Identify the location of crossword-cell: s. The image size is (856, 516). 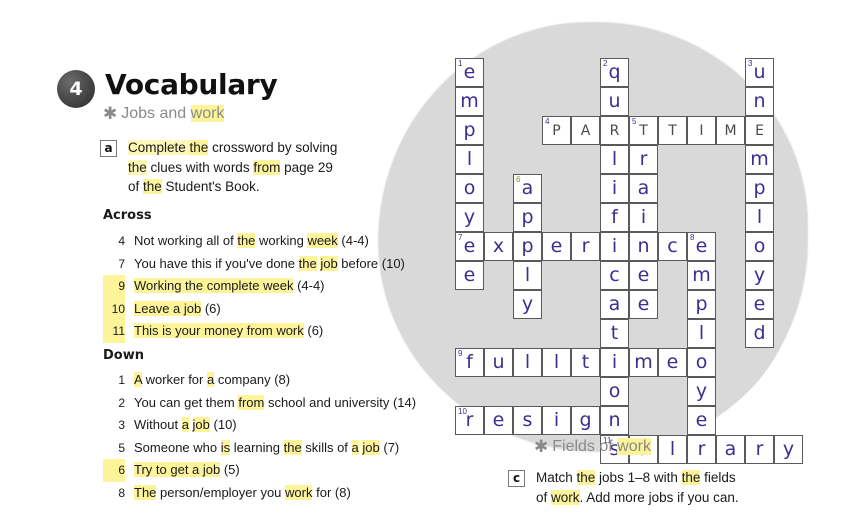
(527, 420).